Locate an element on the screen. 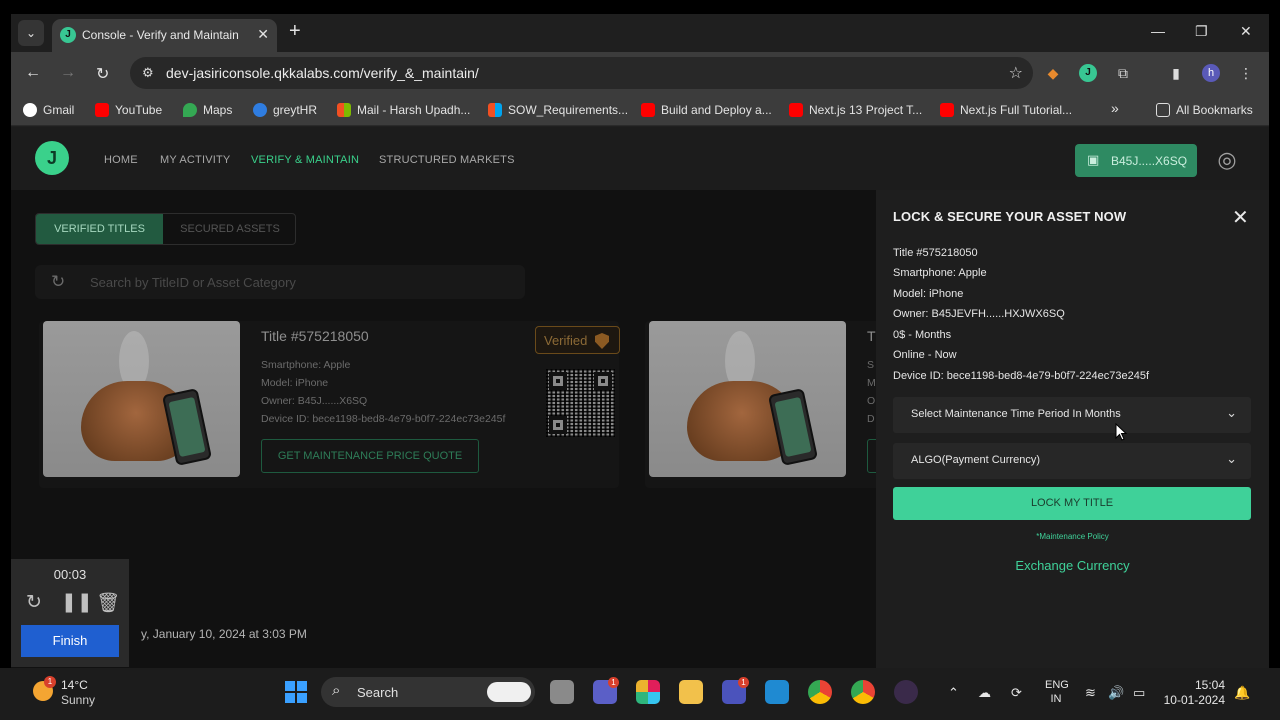  browser-menu-icon: ⋮ is located at coordinates (1246, 73).